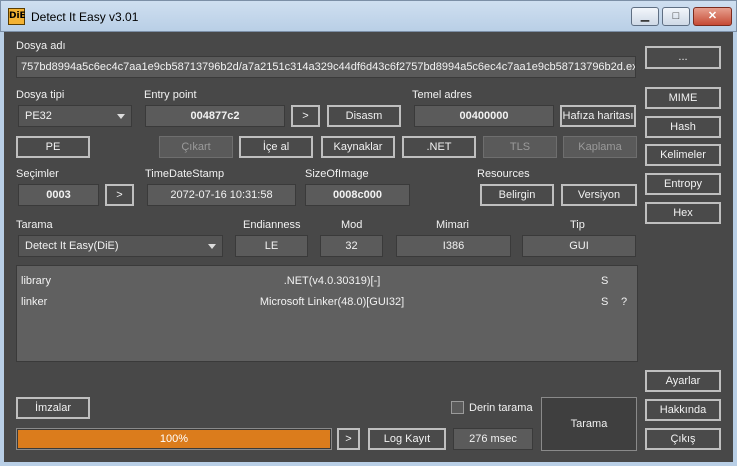 Image resolution: width=737 pixels, height=466 pixels. I want to click on exit-button: Çıkış, so click(683, 439).